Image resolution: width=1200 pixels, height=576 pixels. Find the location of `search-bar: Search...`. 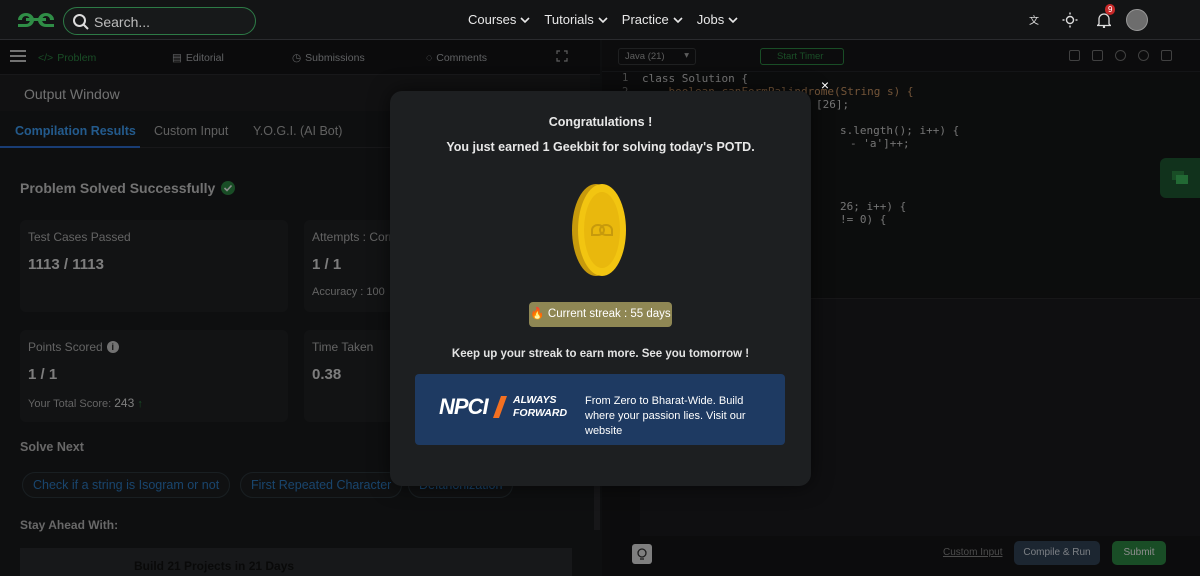

search-bar: Search... is located at coordinates (159, 21).